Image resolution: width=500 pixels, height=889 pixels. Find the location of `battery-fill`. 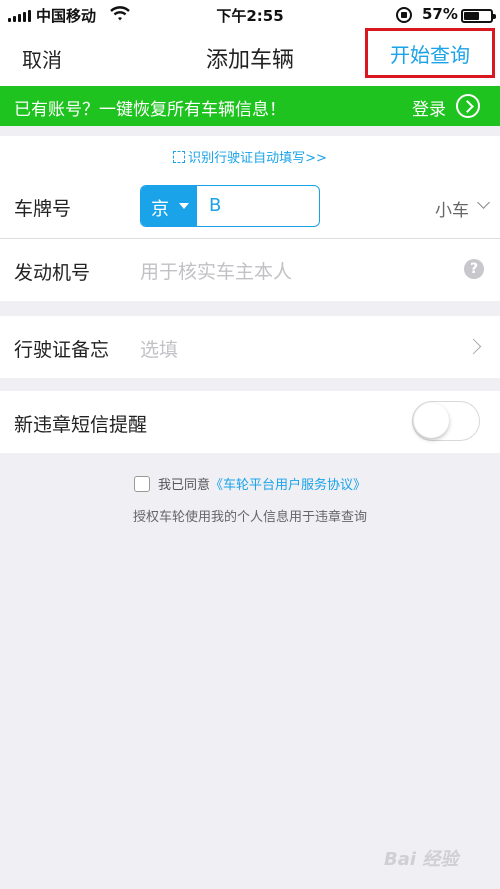

battery-fill is located at coordinates (471, 16).